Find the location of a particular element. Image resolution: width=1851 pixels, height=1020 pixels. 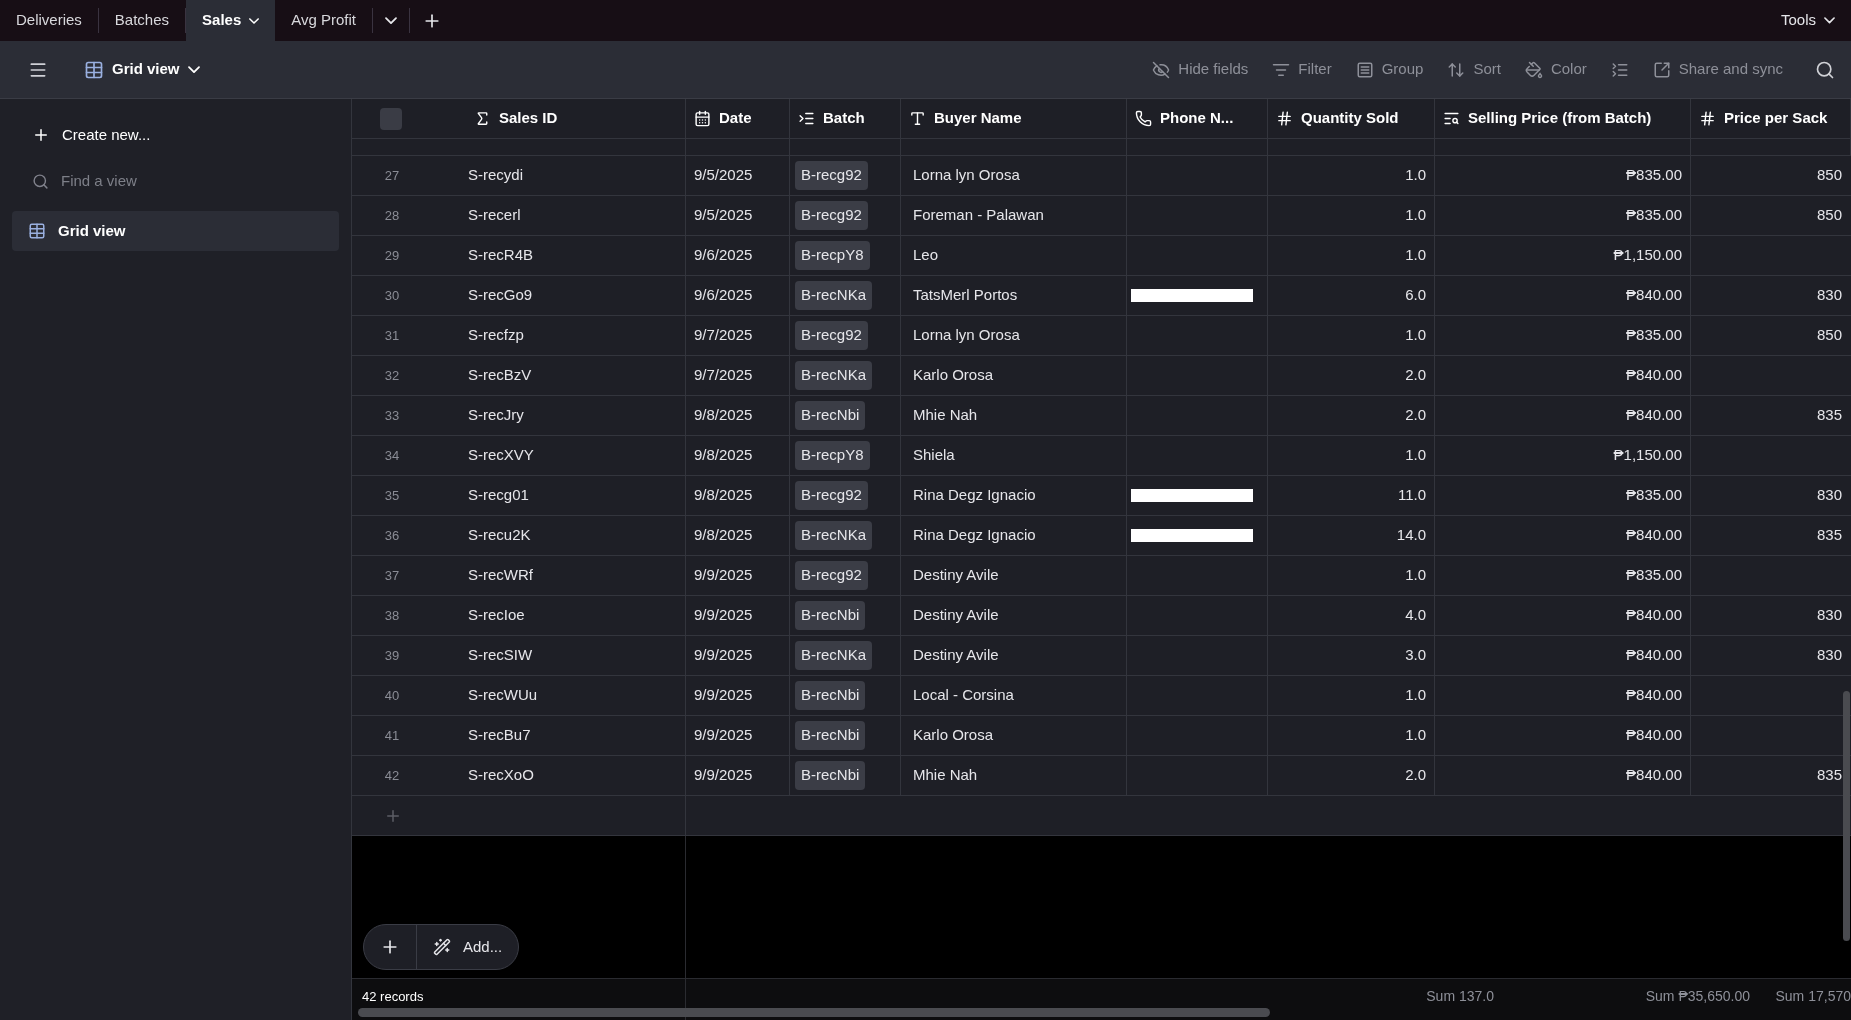

toolbar-button: Sort is located at coordinates (1474, 69).